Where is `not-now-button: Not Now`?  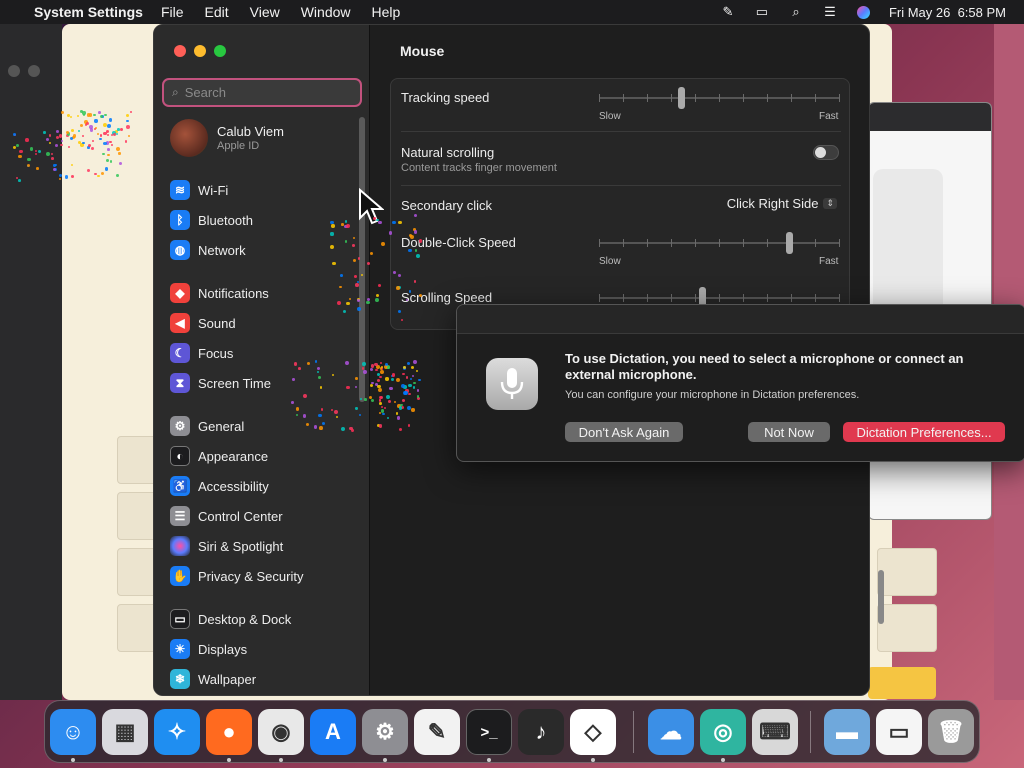 not-now-button: Not Now is located at coordinates (789, 432).